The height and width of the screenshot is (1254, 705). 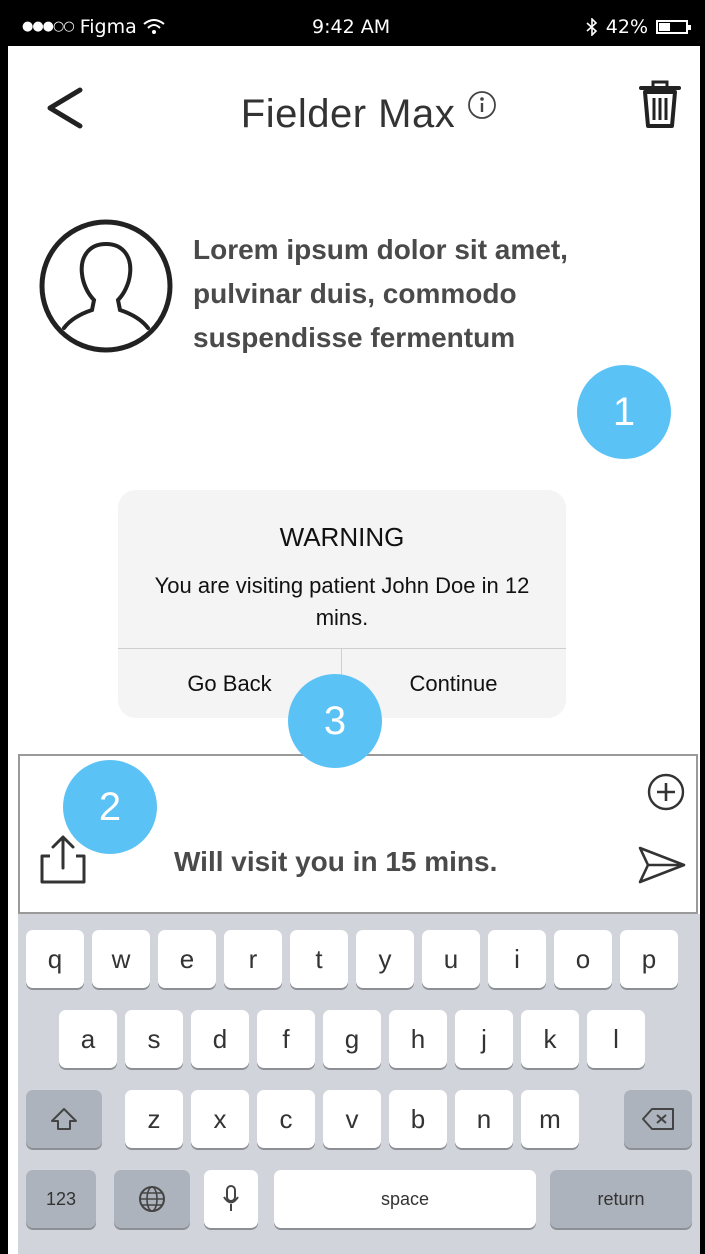 I want to click on key-i: i, so click(x=517, y=959).